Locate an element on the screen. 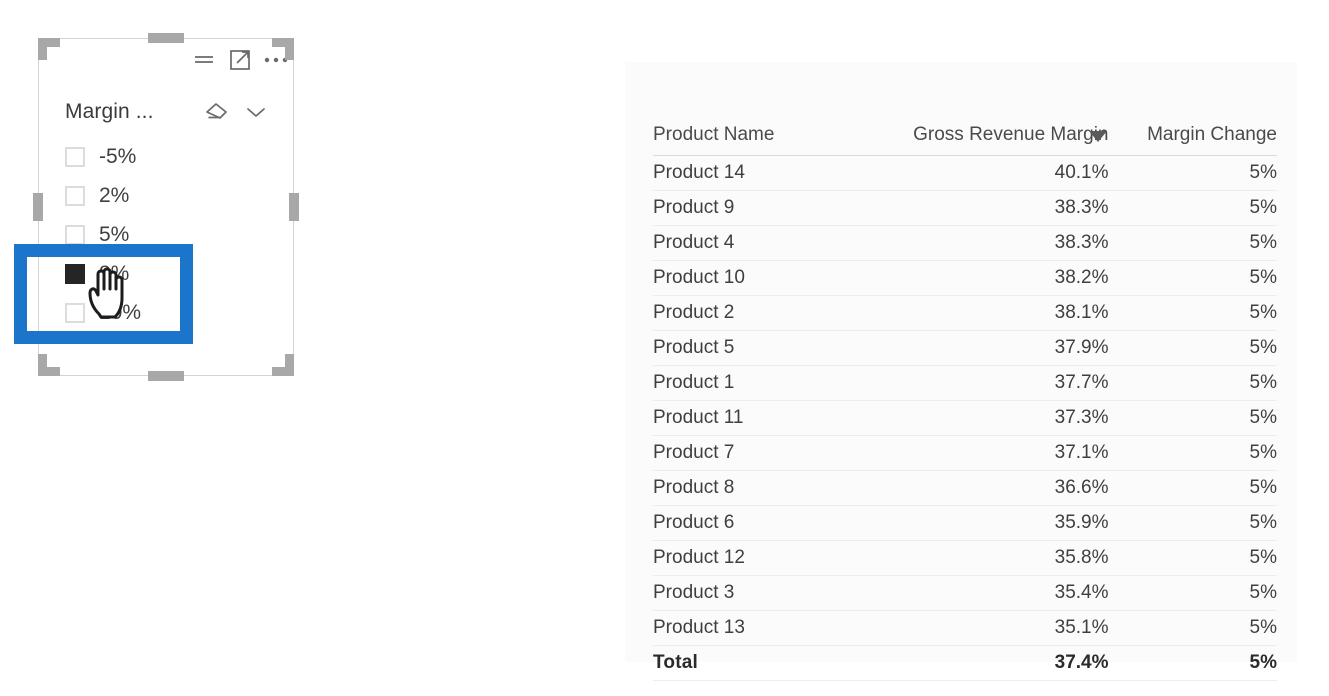  slicer-item: 2% is located at coordinates (170, 195).